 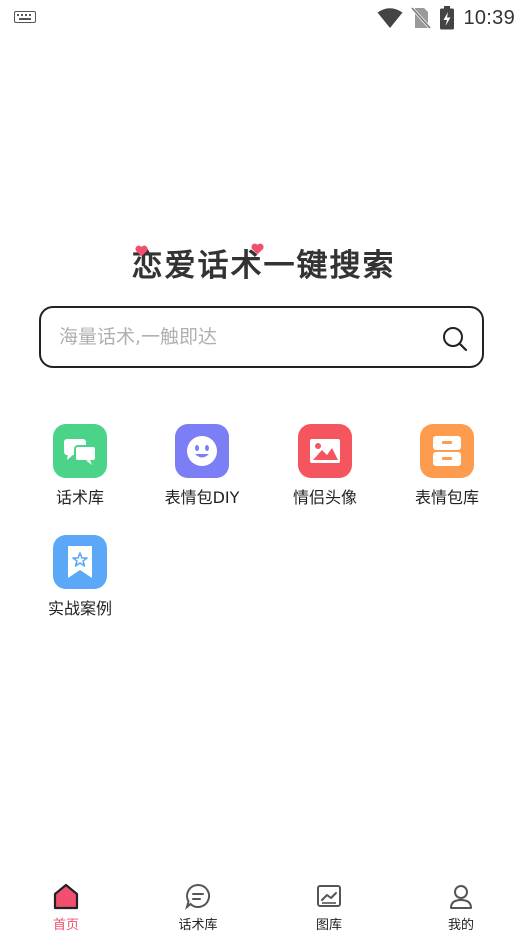 What do you see at coordinates (324, 497) in the screenshot?
I see `feature-label: 情侣头像` at bounding box center [324, 497].